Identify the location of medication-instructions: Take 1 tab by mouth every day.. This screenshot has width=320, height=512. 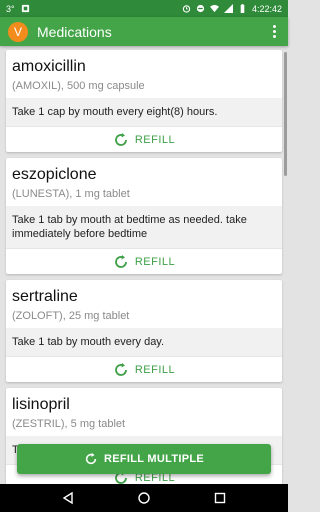
(144, 342).